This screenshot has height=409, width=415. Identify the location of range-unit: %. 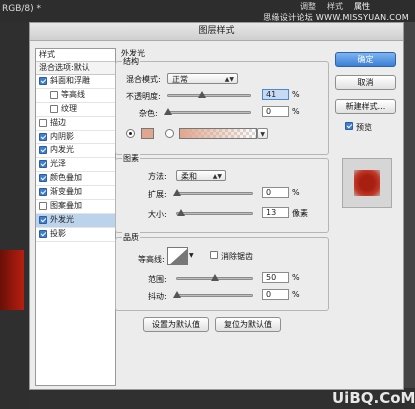
(296, 277).